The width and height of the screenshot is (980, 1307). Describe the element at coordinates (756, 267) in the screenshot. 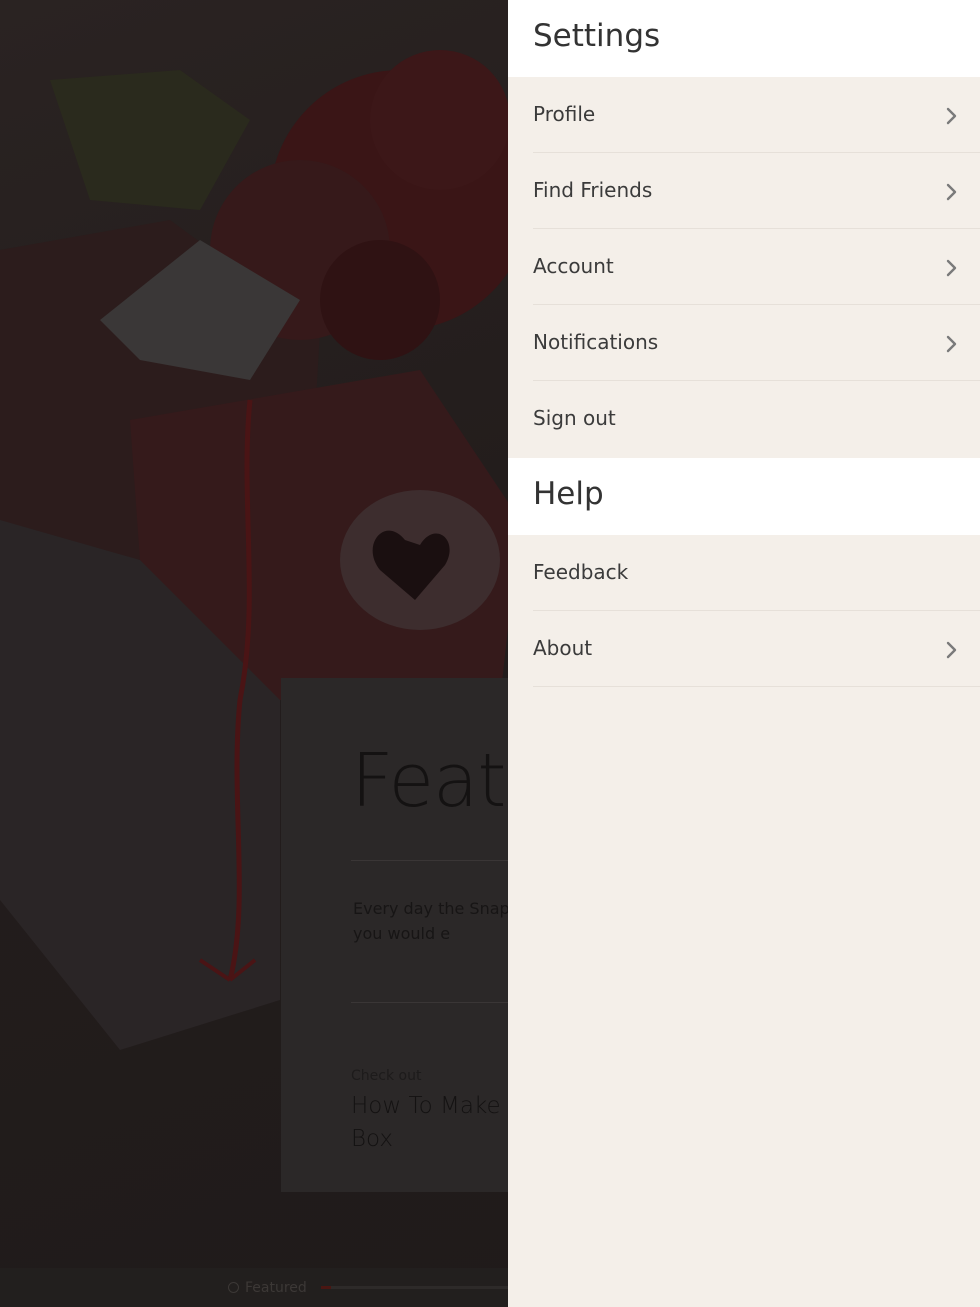

I see `menu-item-account: Account` at that location.